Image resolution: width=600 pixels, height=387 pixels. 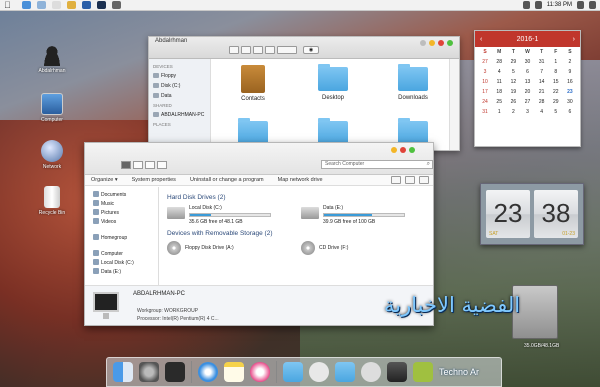 I want to click on search-input: Search Computer ⌕, so click(x=377, y=164).